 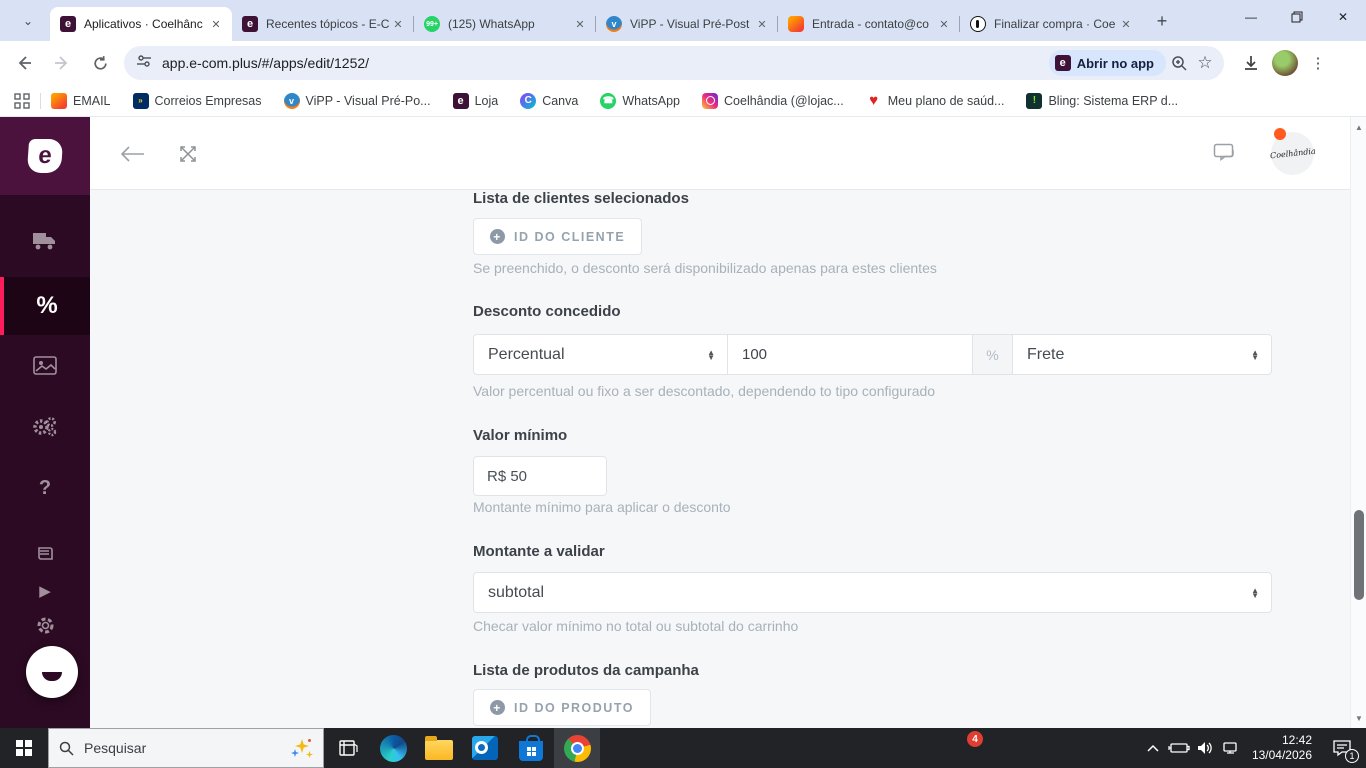 What do you see at coordinates (1205, 748) in the screenshot?
I see `volume-icon` at bounding box center [1205, 748].